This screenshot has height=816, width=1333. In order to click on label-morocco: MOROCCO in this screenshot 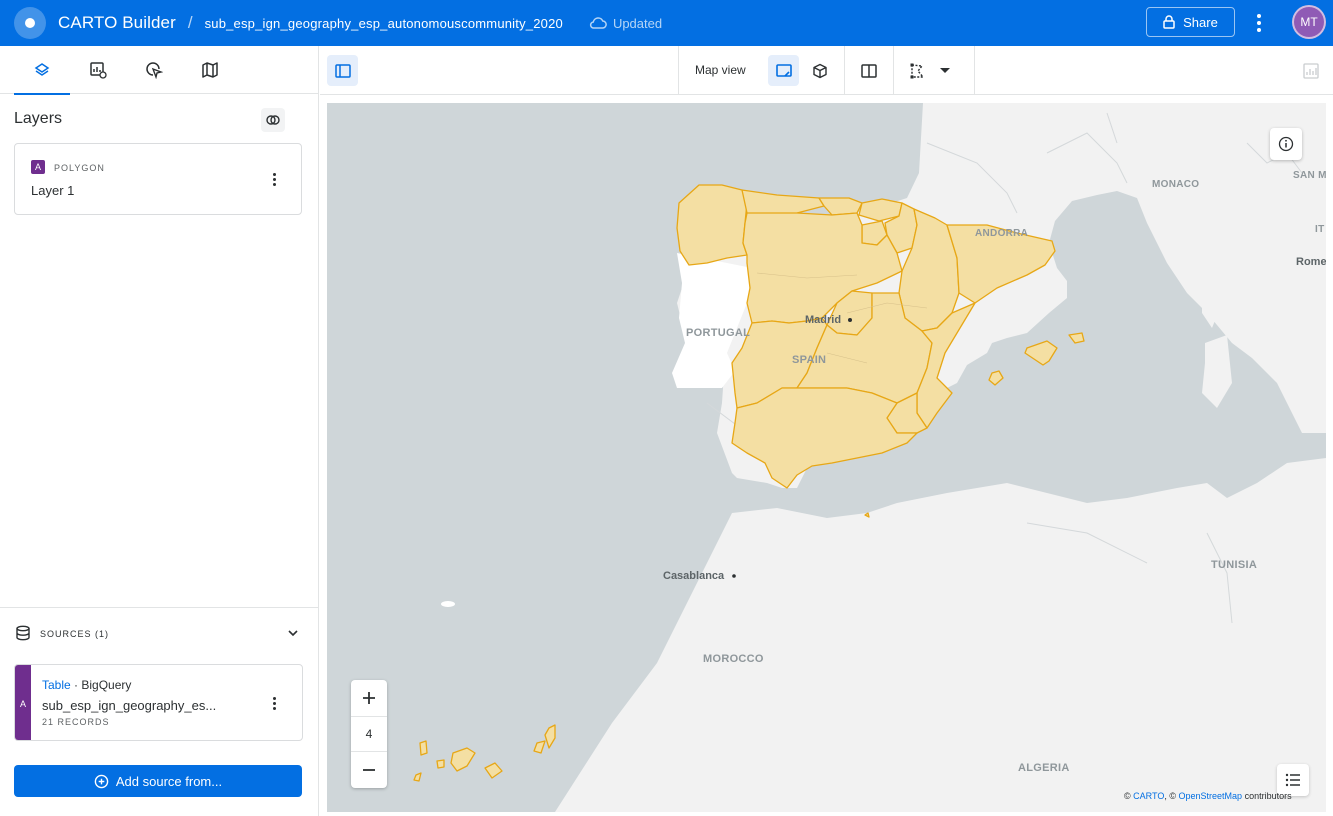, I will do `click(733, 659)`.